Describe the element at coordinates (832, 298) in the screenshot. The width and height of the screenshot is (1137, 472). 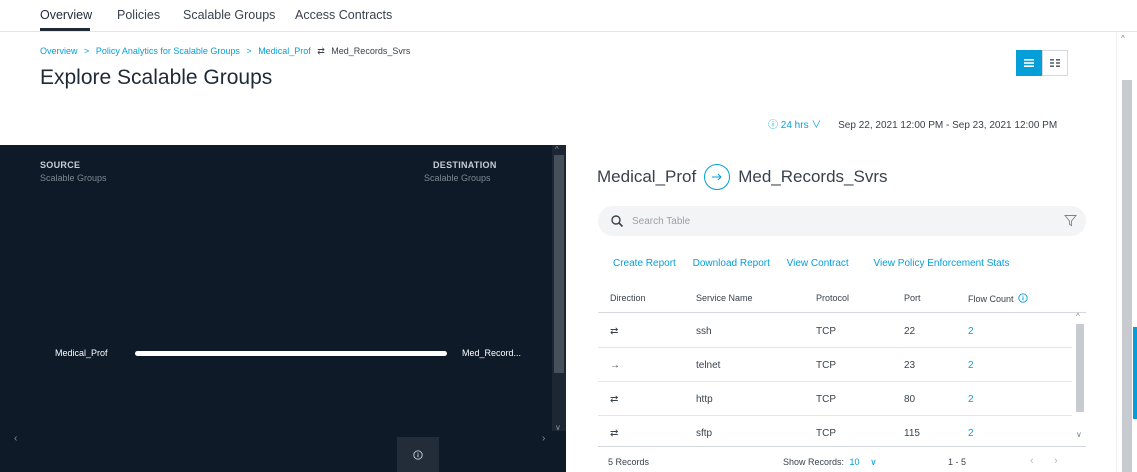
I see `column-protocol: Protocol` at that location.